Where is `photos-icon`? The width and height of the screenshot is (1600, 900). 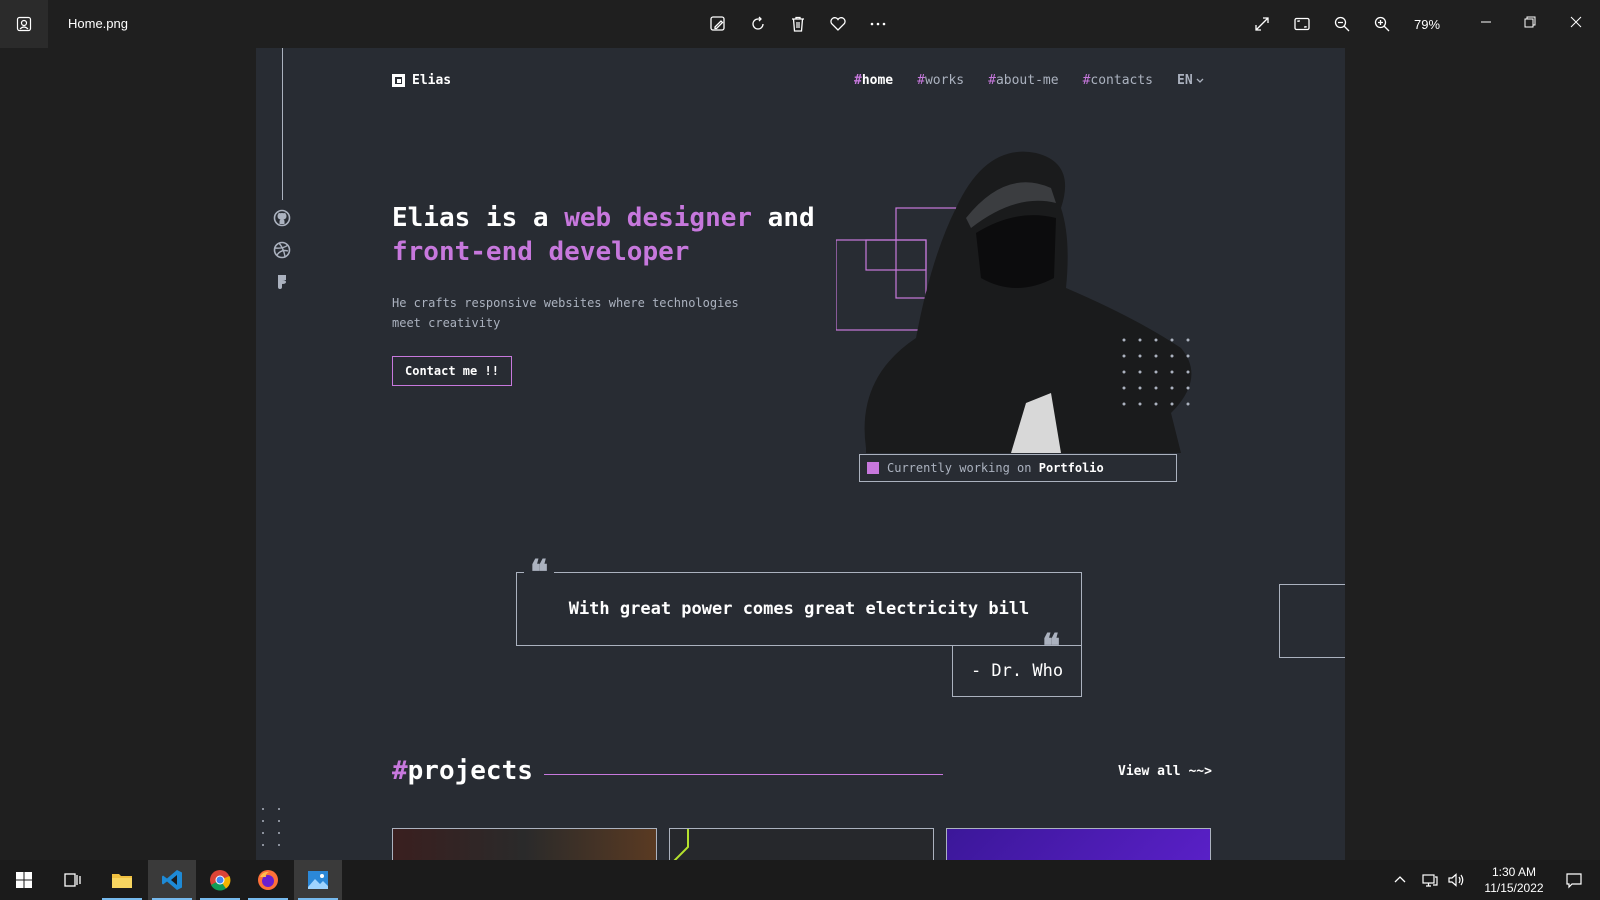
photos-icon is located at coordinates (318, 880).